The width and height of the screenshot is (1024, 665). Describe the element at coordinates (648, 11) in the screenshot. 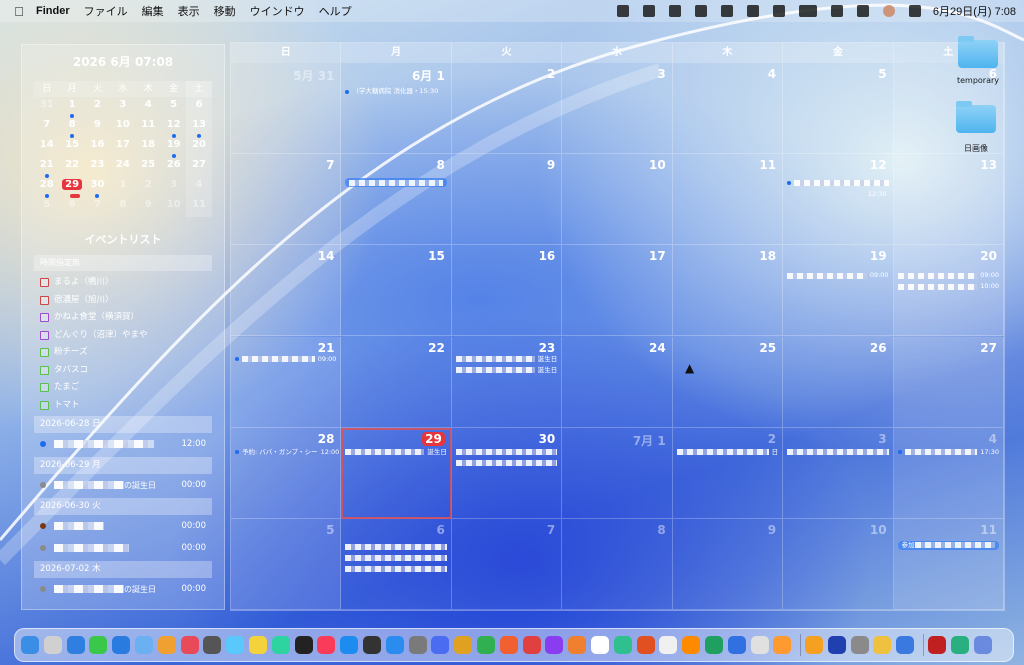

I see `text-status-icon` at that location.